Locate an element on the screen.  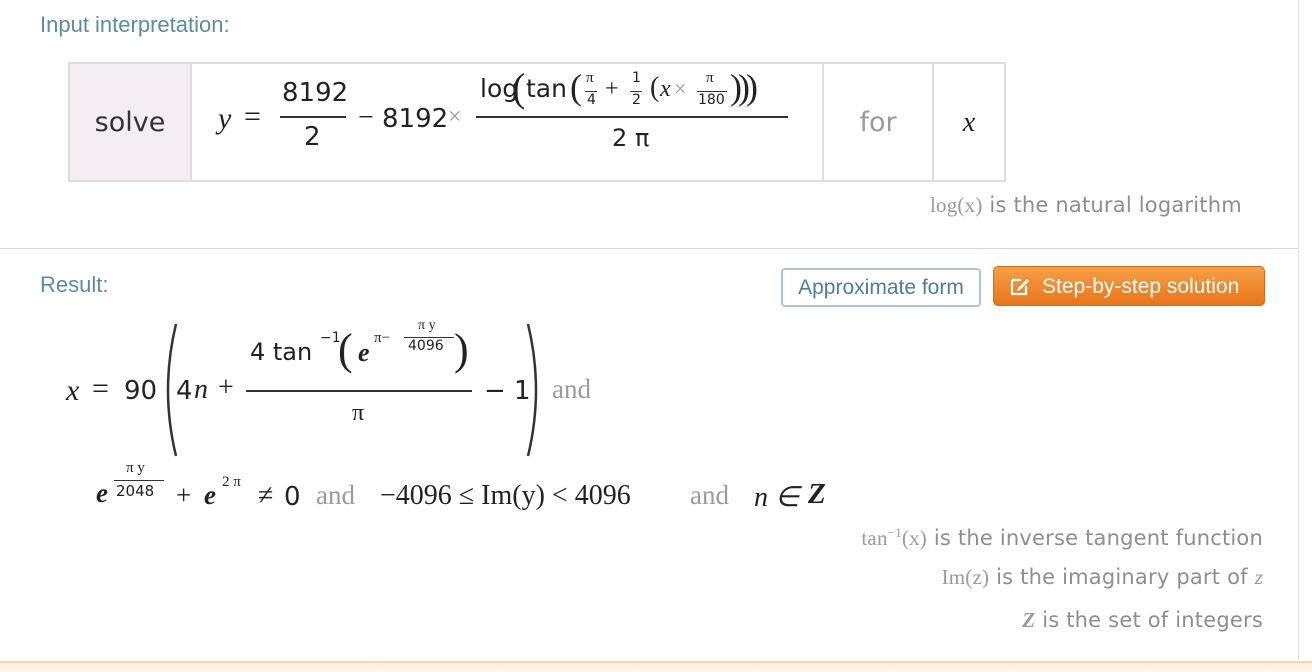
r2-plus: + is located at coordinates (184, 495).